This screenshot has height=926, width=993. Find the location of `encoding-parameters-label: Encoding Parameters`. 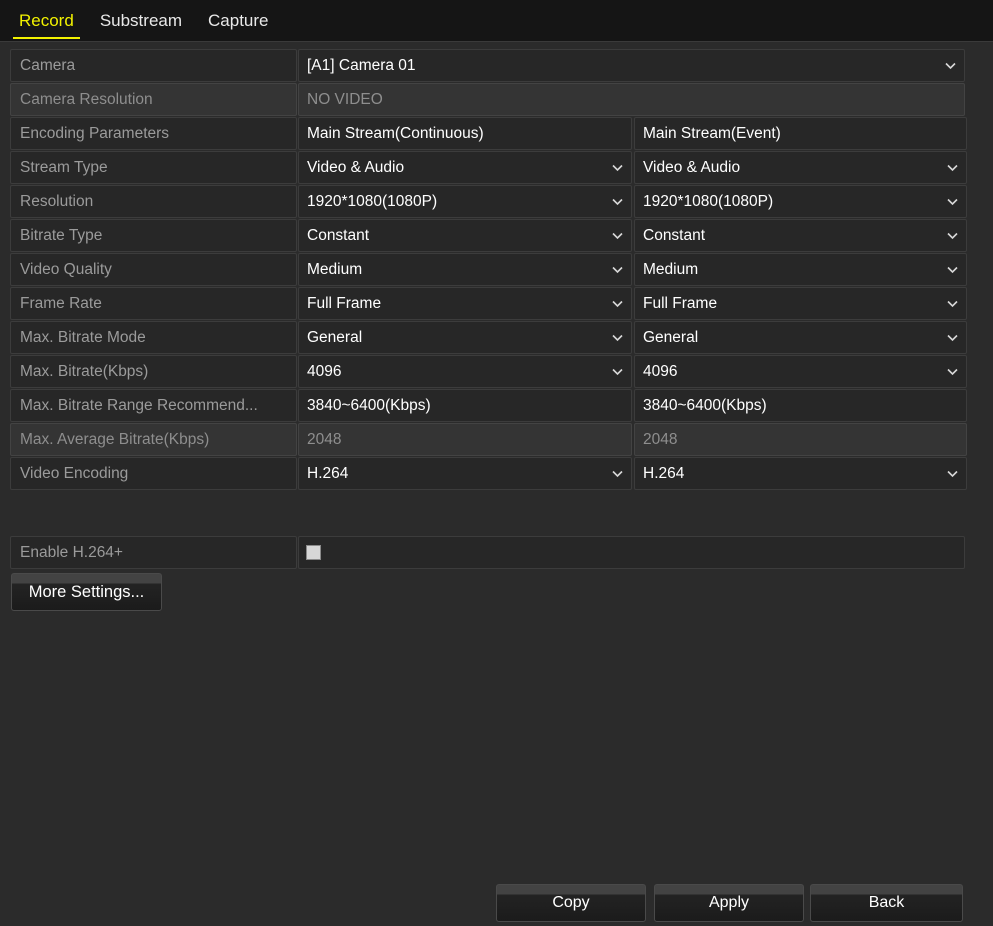

encoding-parameters-label: Encoding Parameters is located at coordinates (95, 133).